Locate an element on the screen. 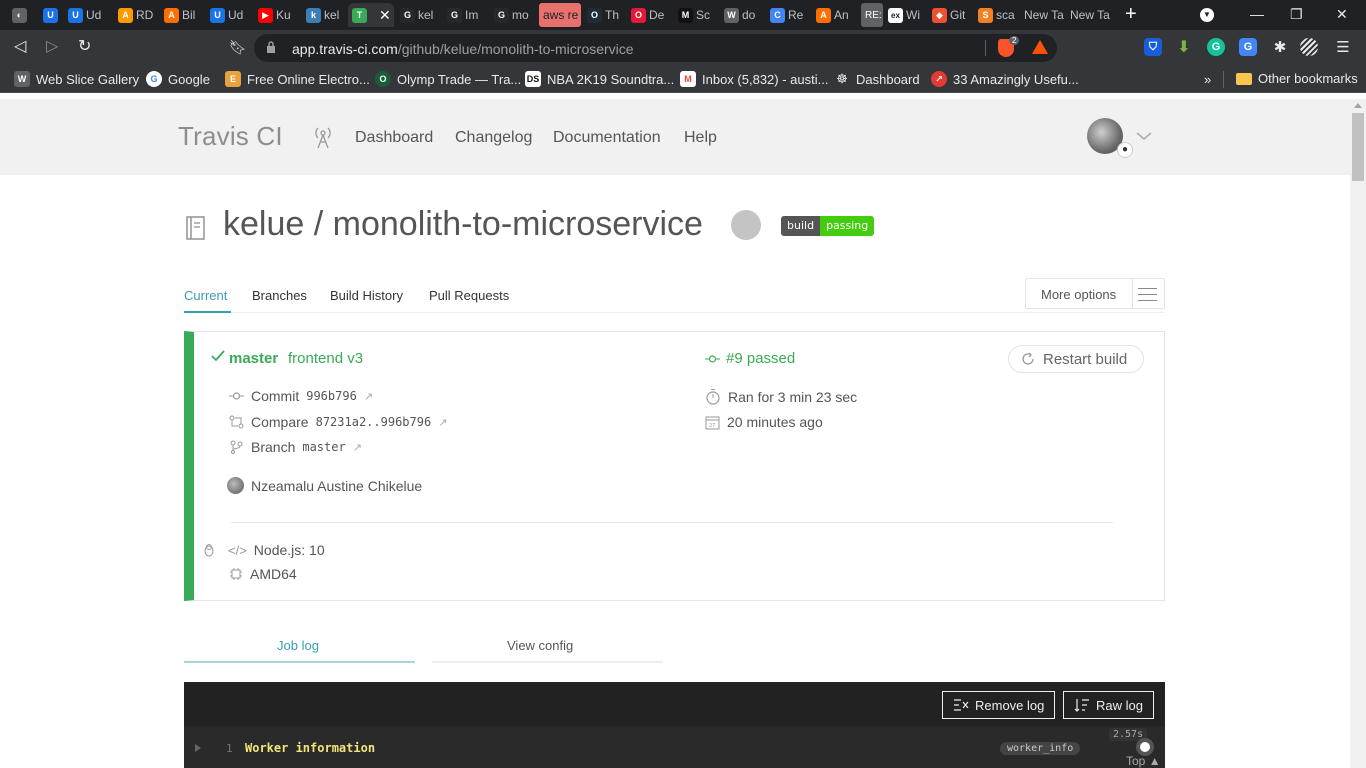  language-version: Node.js: 10 is located at coordinates (289, 550).